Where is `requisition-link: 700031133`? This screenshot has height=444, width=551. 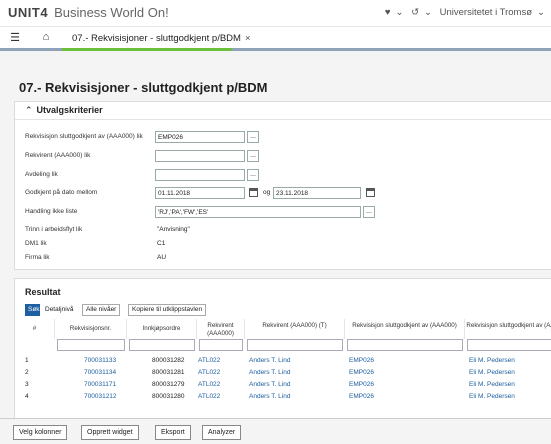 requisition-link: 700031133 is located at coordinates (100, 360).